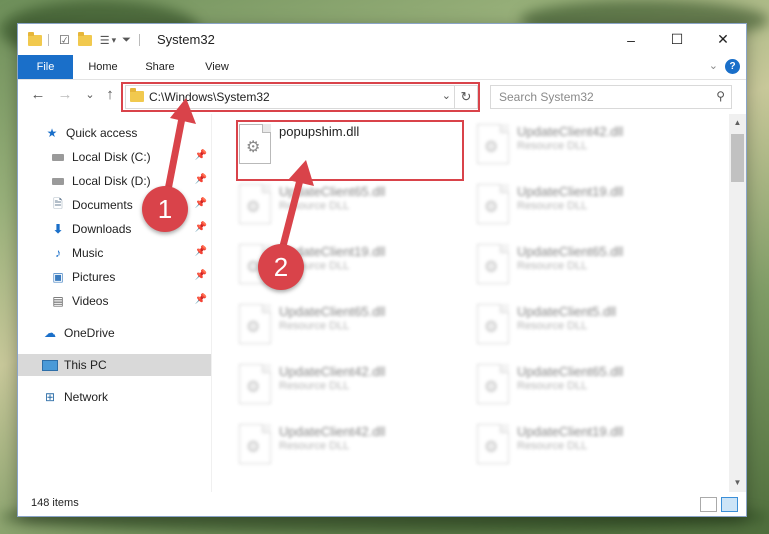  What do you see at coordinates (38, 94) in the screenshot?
I see `back-arrow-icon: ←` at bounding box center [38, 94].